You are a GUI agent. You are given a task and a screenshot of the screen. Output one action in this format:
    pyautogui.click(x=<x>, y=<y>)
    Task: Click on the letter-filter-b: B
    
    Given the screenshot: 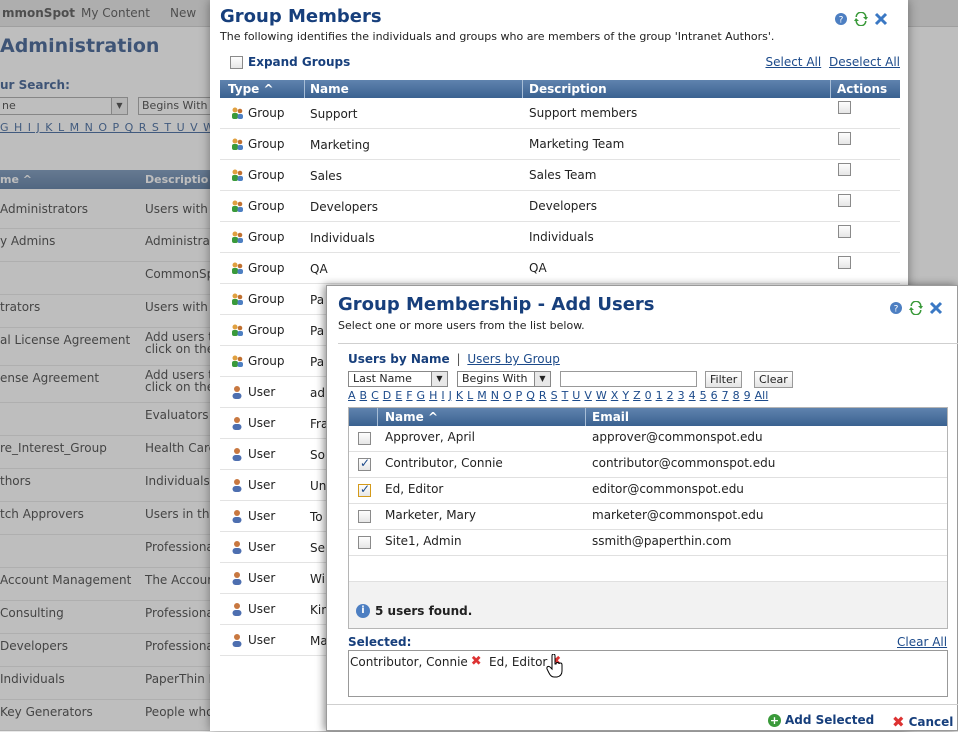 What is the action you would take?
    pyautogui.click(x=364, y=395)
    